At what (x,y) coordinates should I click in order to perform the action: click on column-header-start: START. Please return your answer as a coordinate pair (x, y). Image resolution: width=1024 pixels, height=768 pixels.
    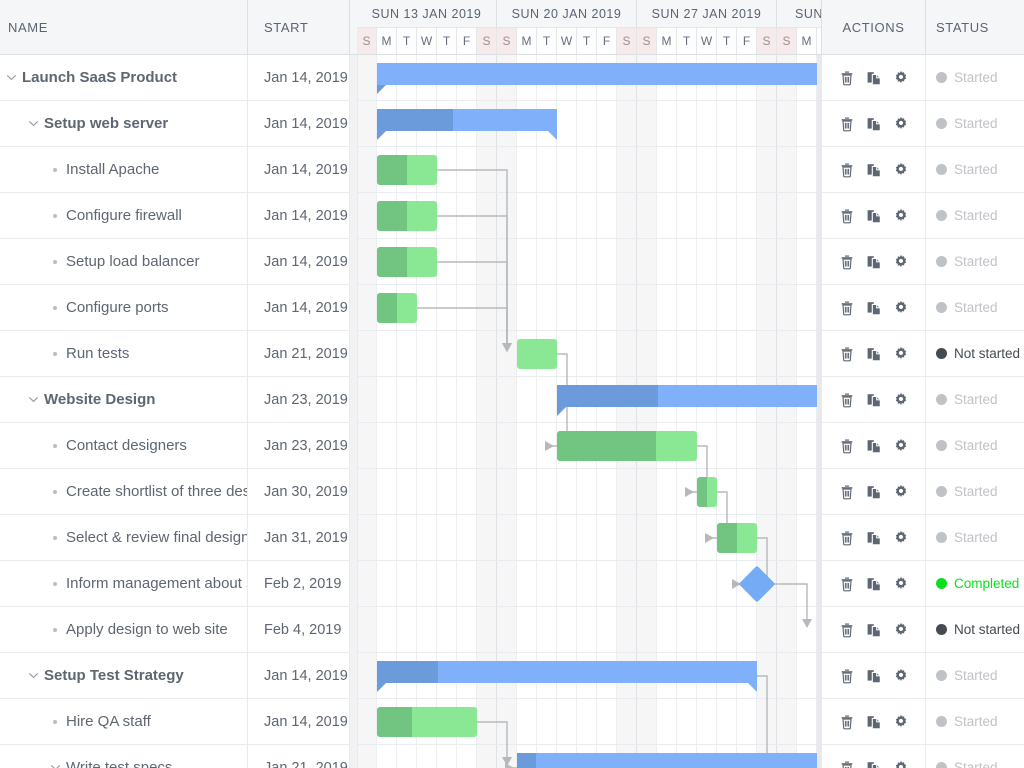
    Looking at the image, I should click on (299, 27).